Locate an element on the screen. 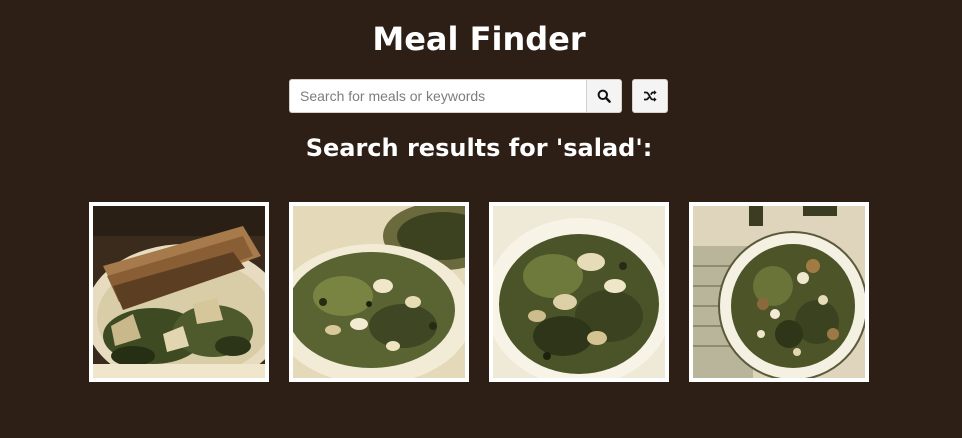 This screenshot has height=438, width=962. search-row is located at coordinates (478, 96).